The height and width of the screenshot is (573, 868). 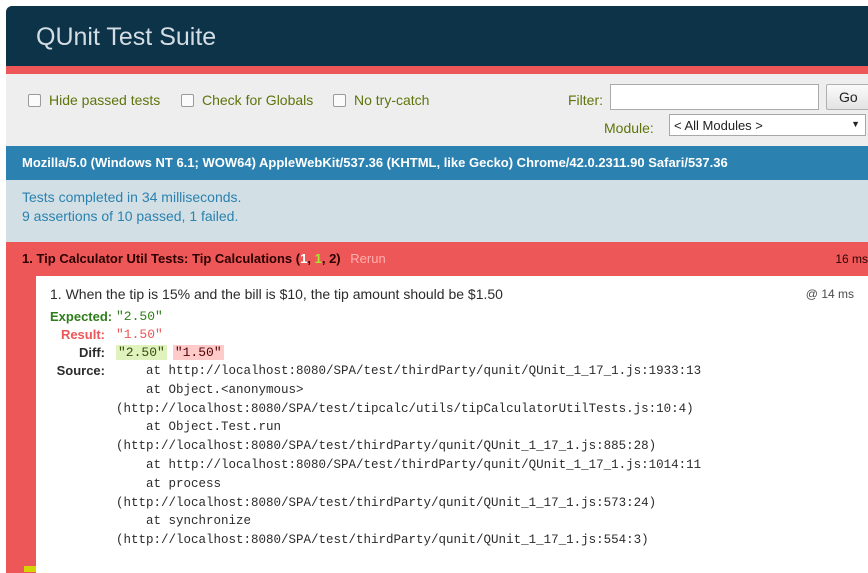 What do you see at coordinates (459, 353) in the screenshot?
I see `diff-row: Diff: "2.50" "1.50"` at bounding box center [459, 353].